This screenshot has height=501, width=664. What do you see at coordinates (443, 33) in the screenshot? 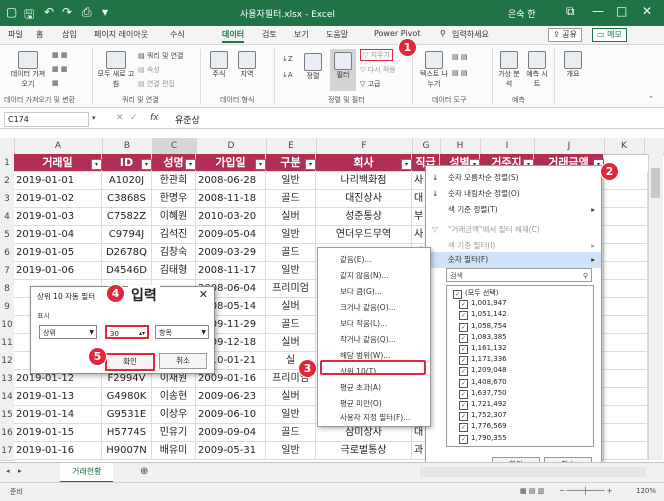
I see `search-icon: ⚲` at bounding box center [443, 33].